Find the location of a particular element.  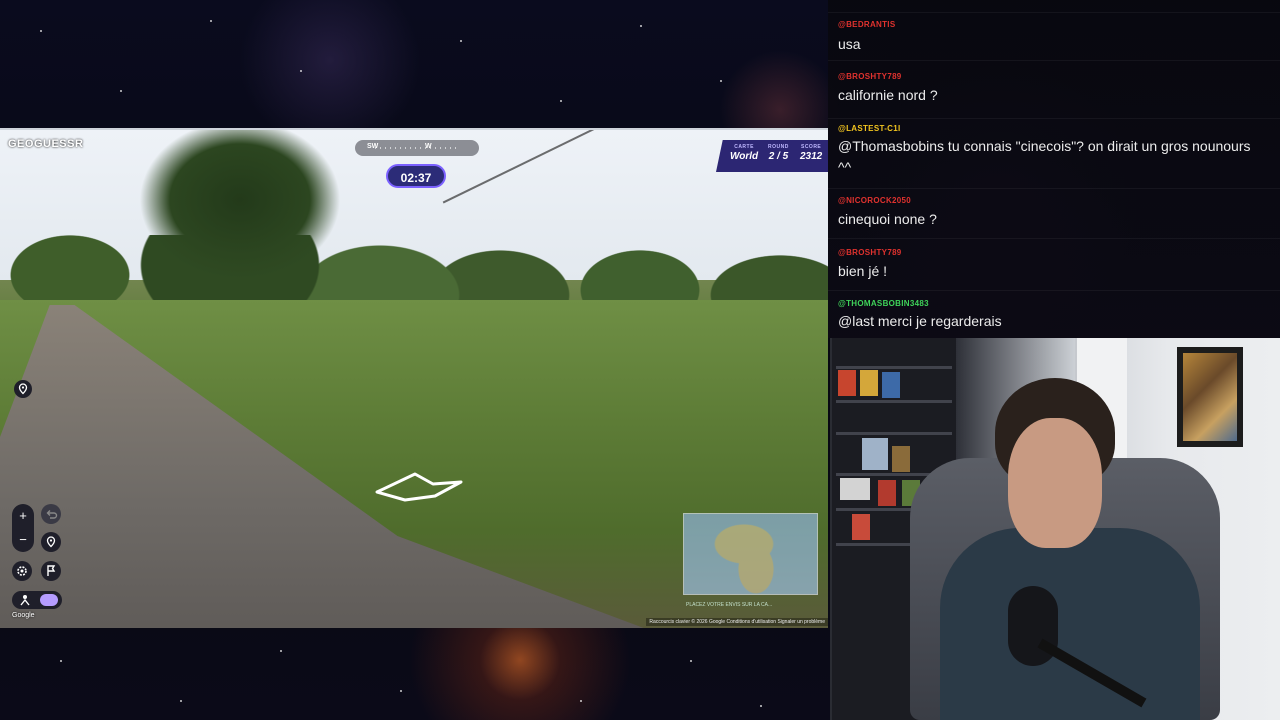

chat-text: @last merci je regarderais is located at coordinates (920, 321).